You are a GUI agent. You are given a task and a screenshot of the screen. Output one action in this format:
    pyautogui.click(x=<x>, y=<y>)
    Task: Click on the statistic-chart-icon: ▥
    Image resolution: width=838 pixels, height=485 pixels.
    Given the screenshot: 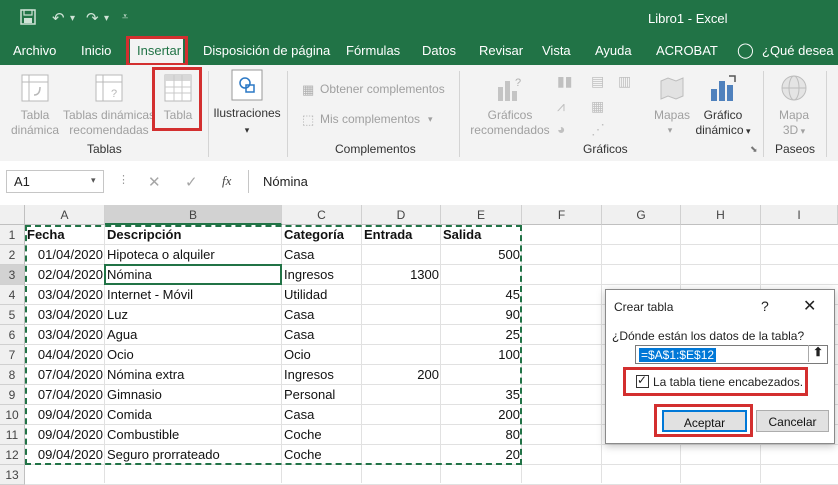 What is the action you would take?
    pyautogui.click(x=624, y=81)
    